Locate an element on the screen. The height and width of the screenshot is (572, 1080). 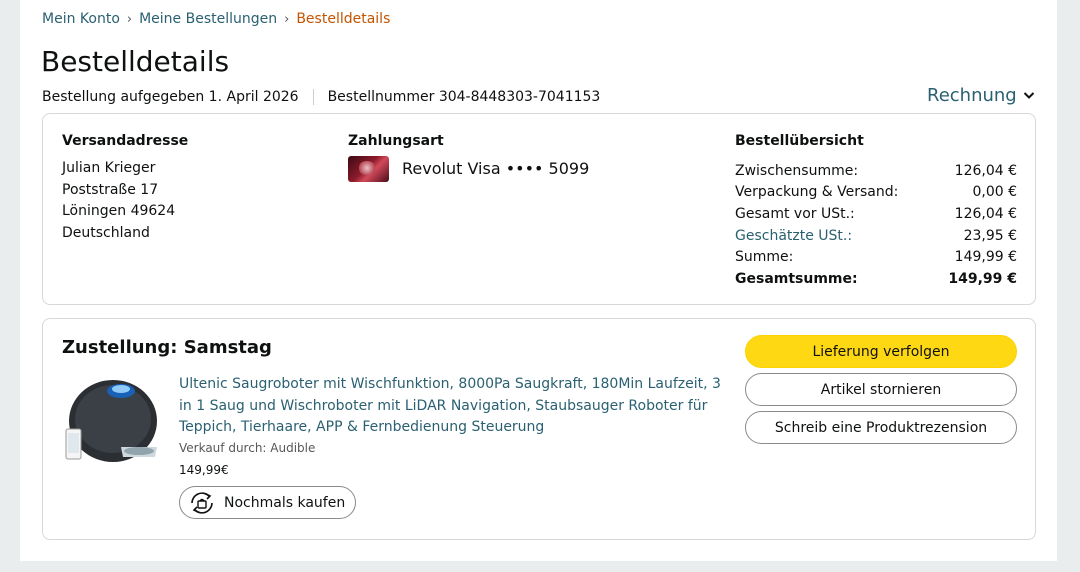
cancel-item-button: Artikel stornieren is located at coordinates (881, 389).